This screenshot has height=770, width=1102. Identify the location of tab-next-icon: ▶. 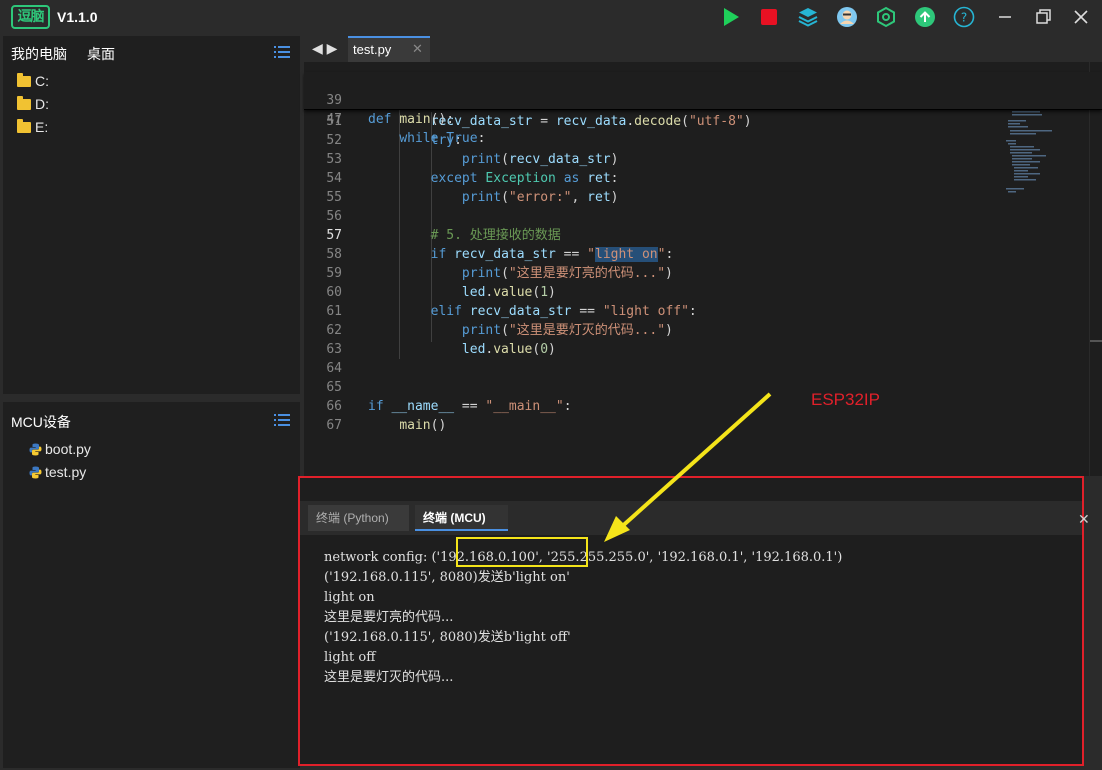
(332, 48).